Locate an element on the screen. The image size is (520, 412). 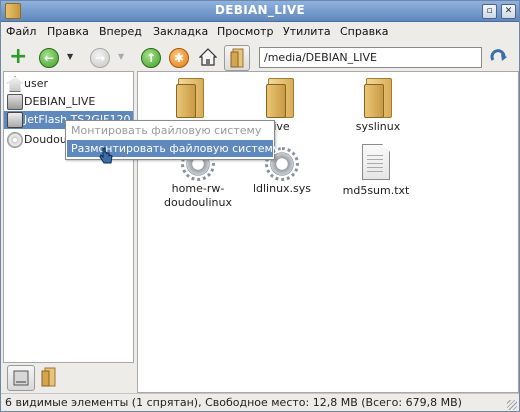
plus-icon: + is located at coordinates (18, 57).